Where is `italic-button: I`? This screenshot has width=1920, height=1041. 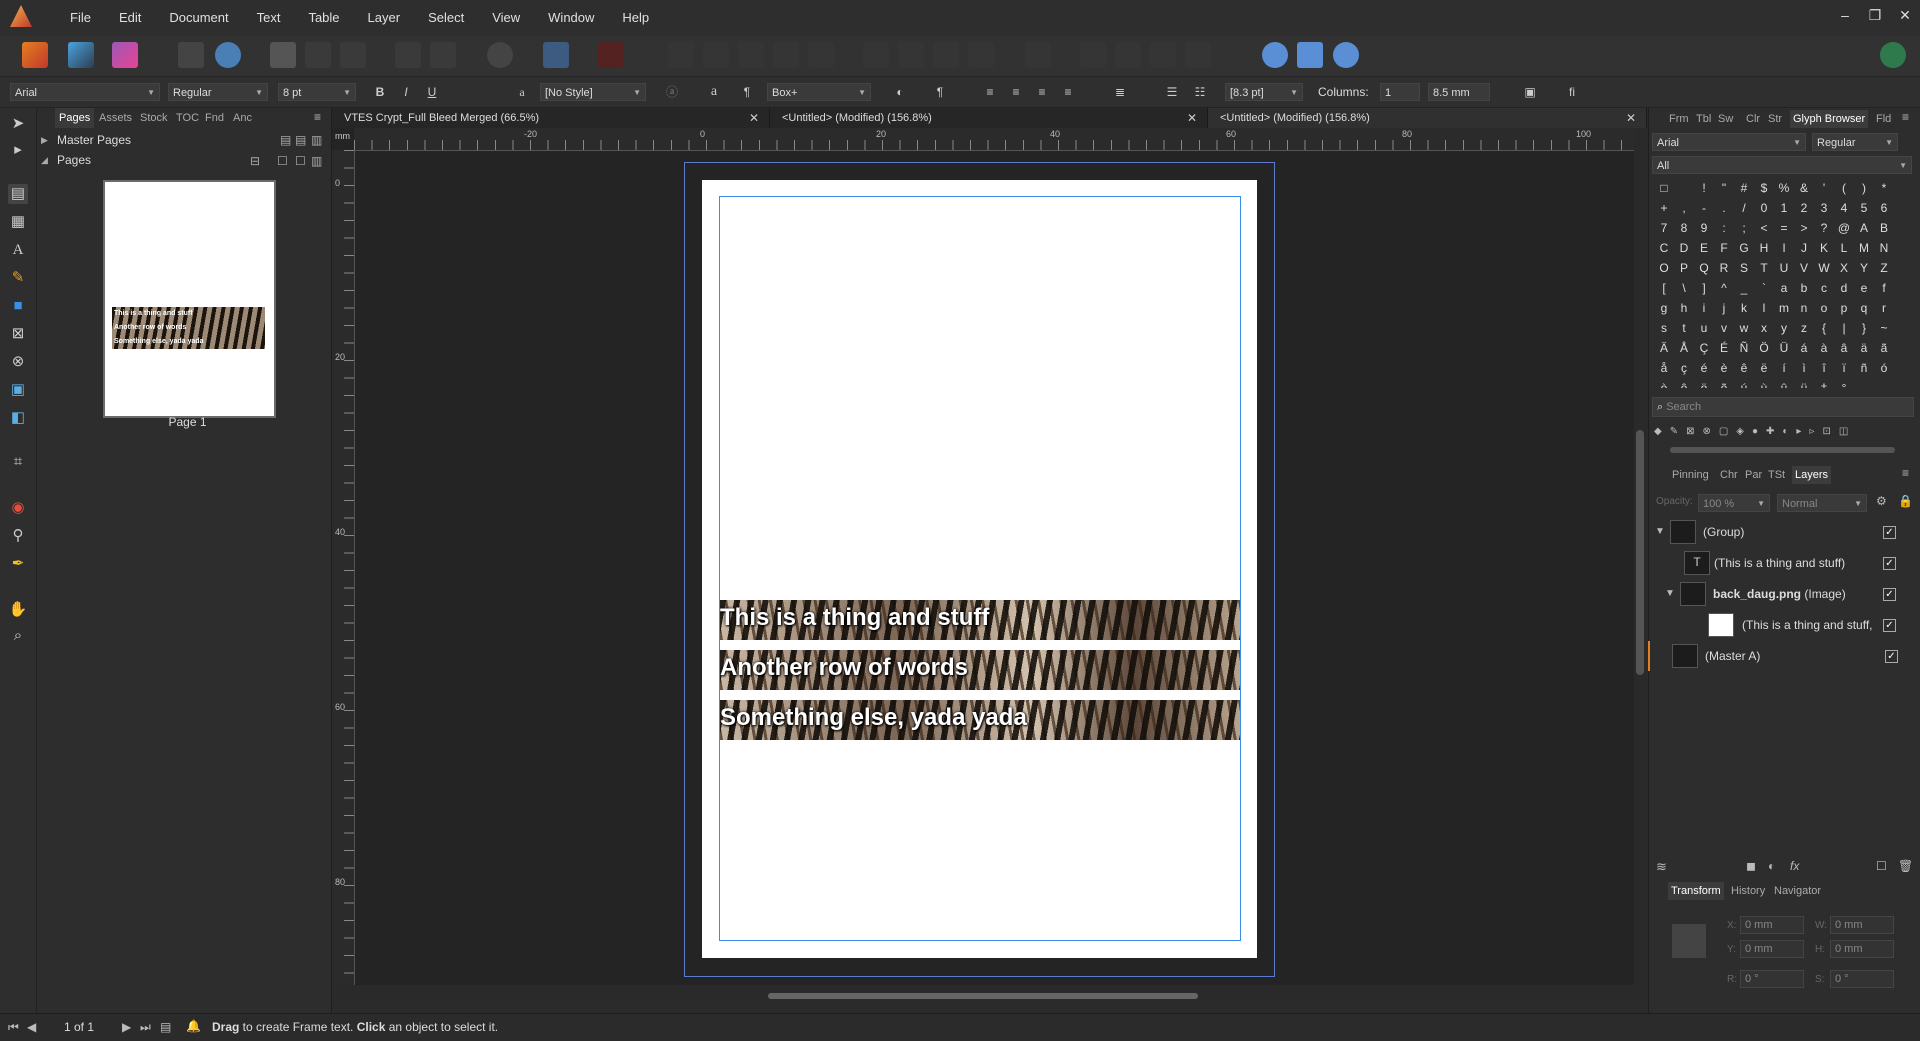 italic-button: I is located at coordinates (406, 92).